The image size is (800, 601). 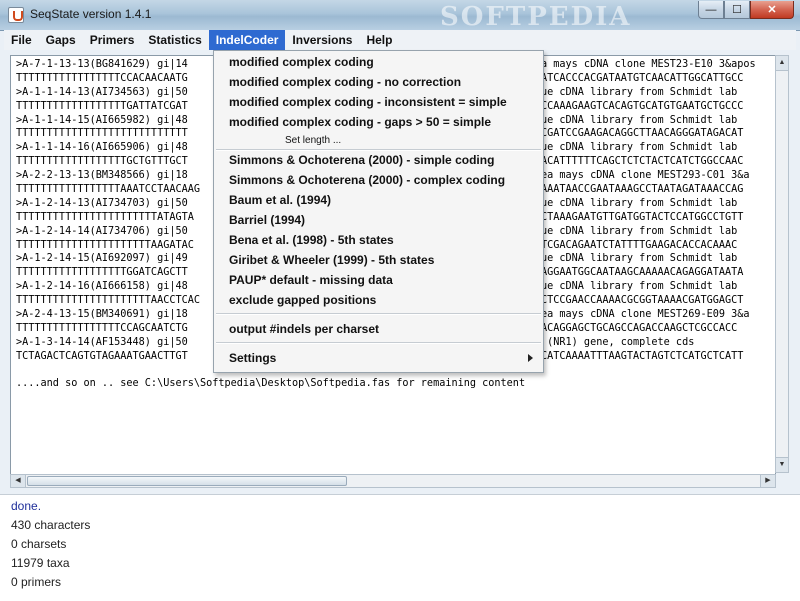 What do you see at coordinates (642, 162) in the screenshot?
I see `sequence-line-right: ACATTTTTTCAGCTCTCTACTCATCTGGCCAAC` at bounding box center [642, 162].